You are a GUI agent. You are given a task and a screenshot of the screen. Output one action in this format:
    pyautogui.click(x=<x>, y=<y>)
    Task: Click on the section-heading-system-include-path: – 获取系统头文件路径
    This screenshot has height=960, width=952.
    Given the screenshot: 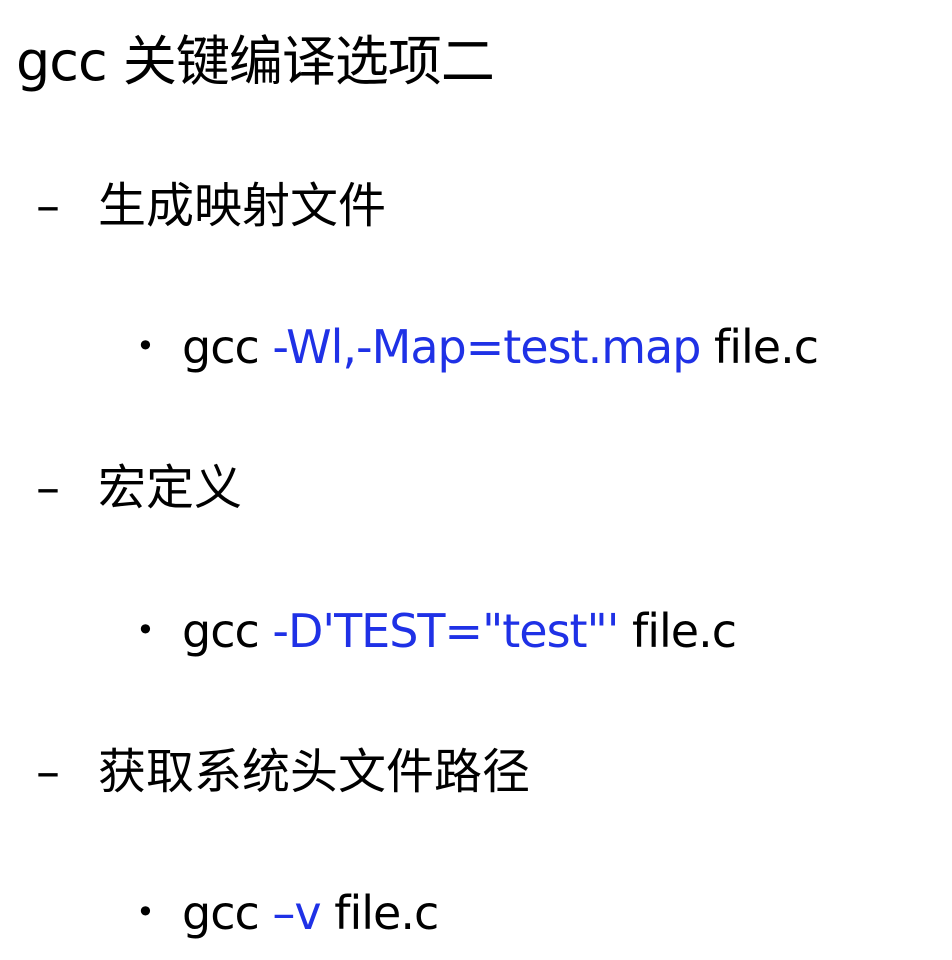 What is the action you would take?
    pyautogui.click(x=283, y=772)
    